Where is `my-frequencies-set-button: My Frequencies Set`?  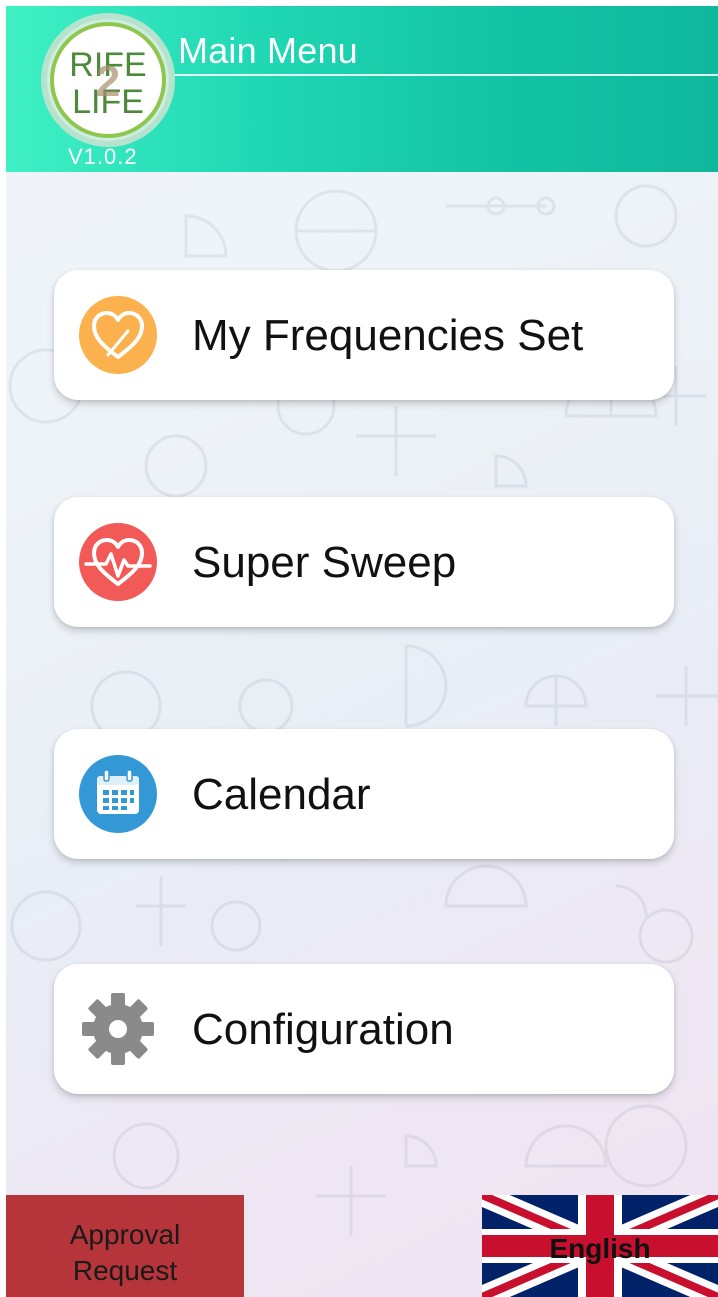
my-frequencies-set-button: My Frequencies Set is located at coordinates (364, 335).